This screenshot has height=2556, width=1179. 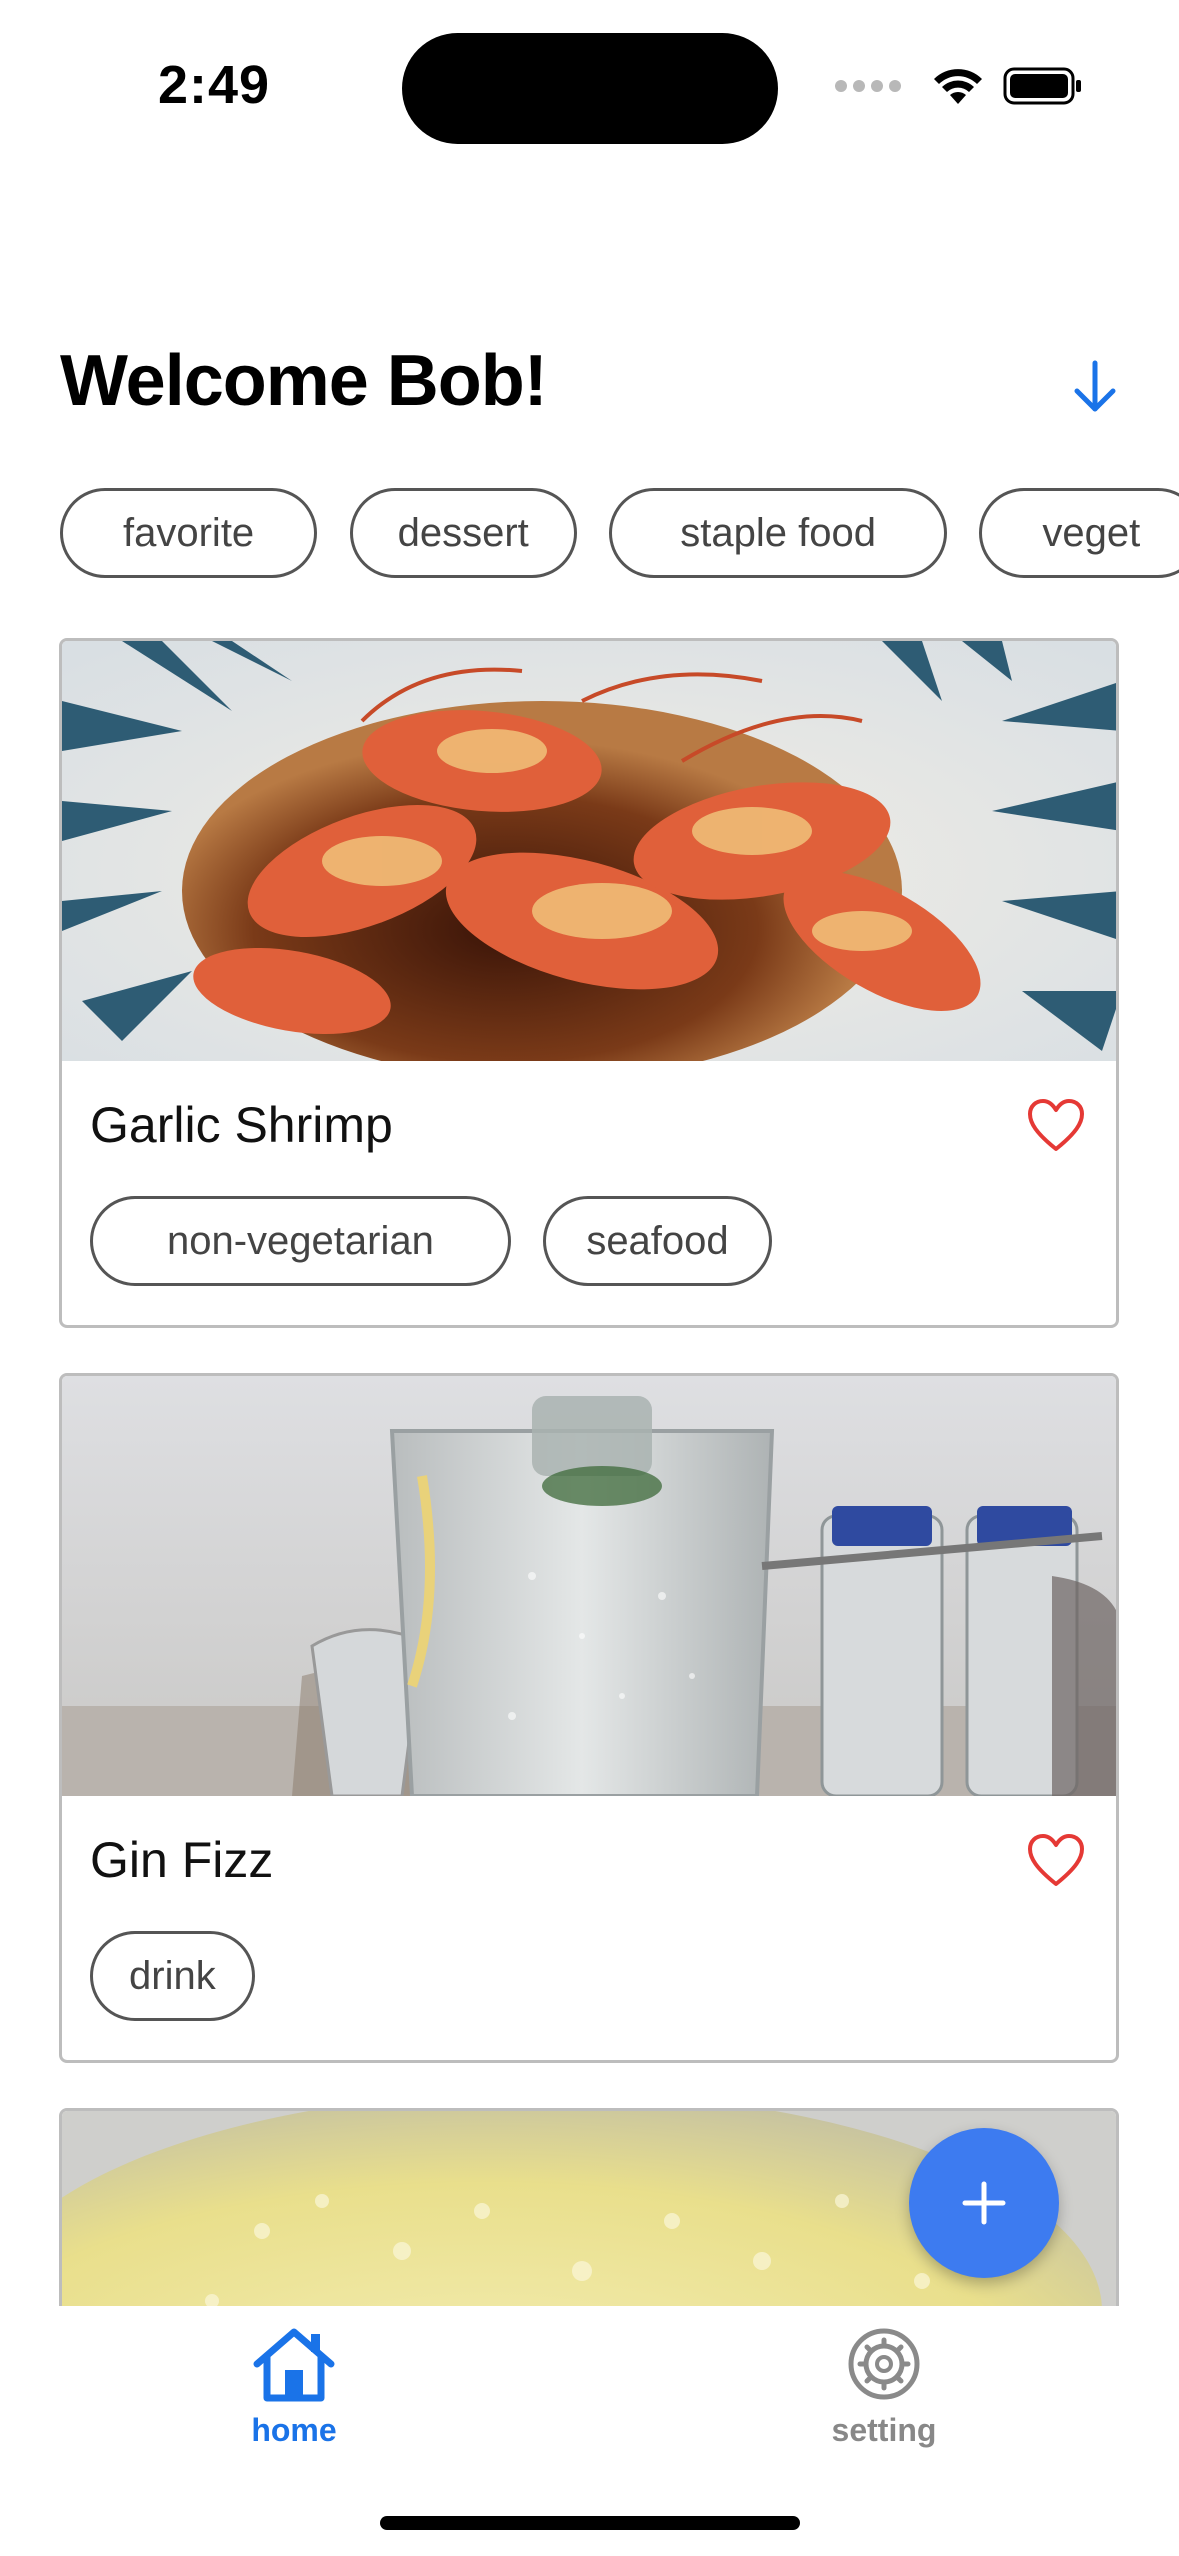 I want to click on status-time: 2:49, so click(x=214, y=85).